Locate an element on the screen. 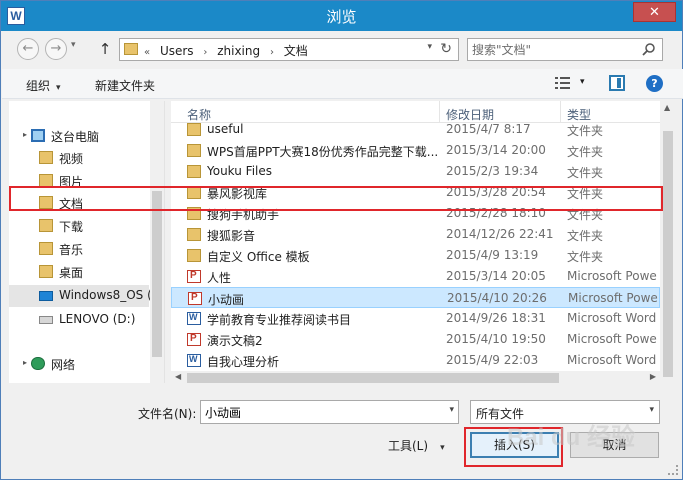  file-list-vertical-scrollbar: ▲ is located at coordinates (668, 242).